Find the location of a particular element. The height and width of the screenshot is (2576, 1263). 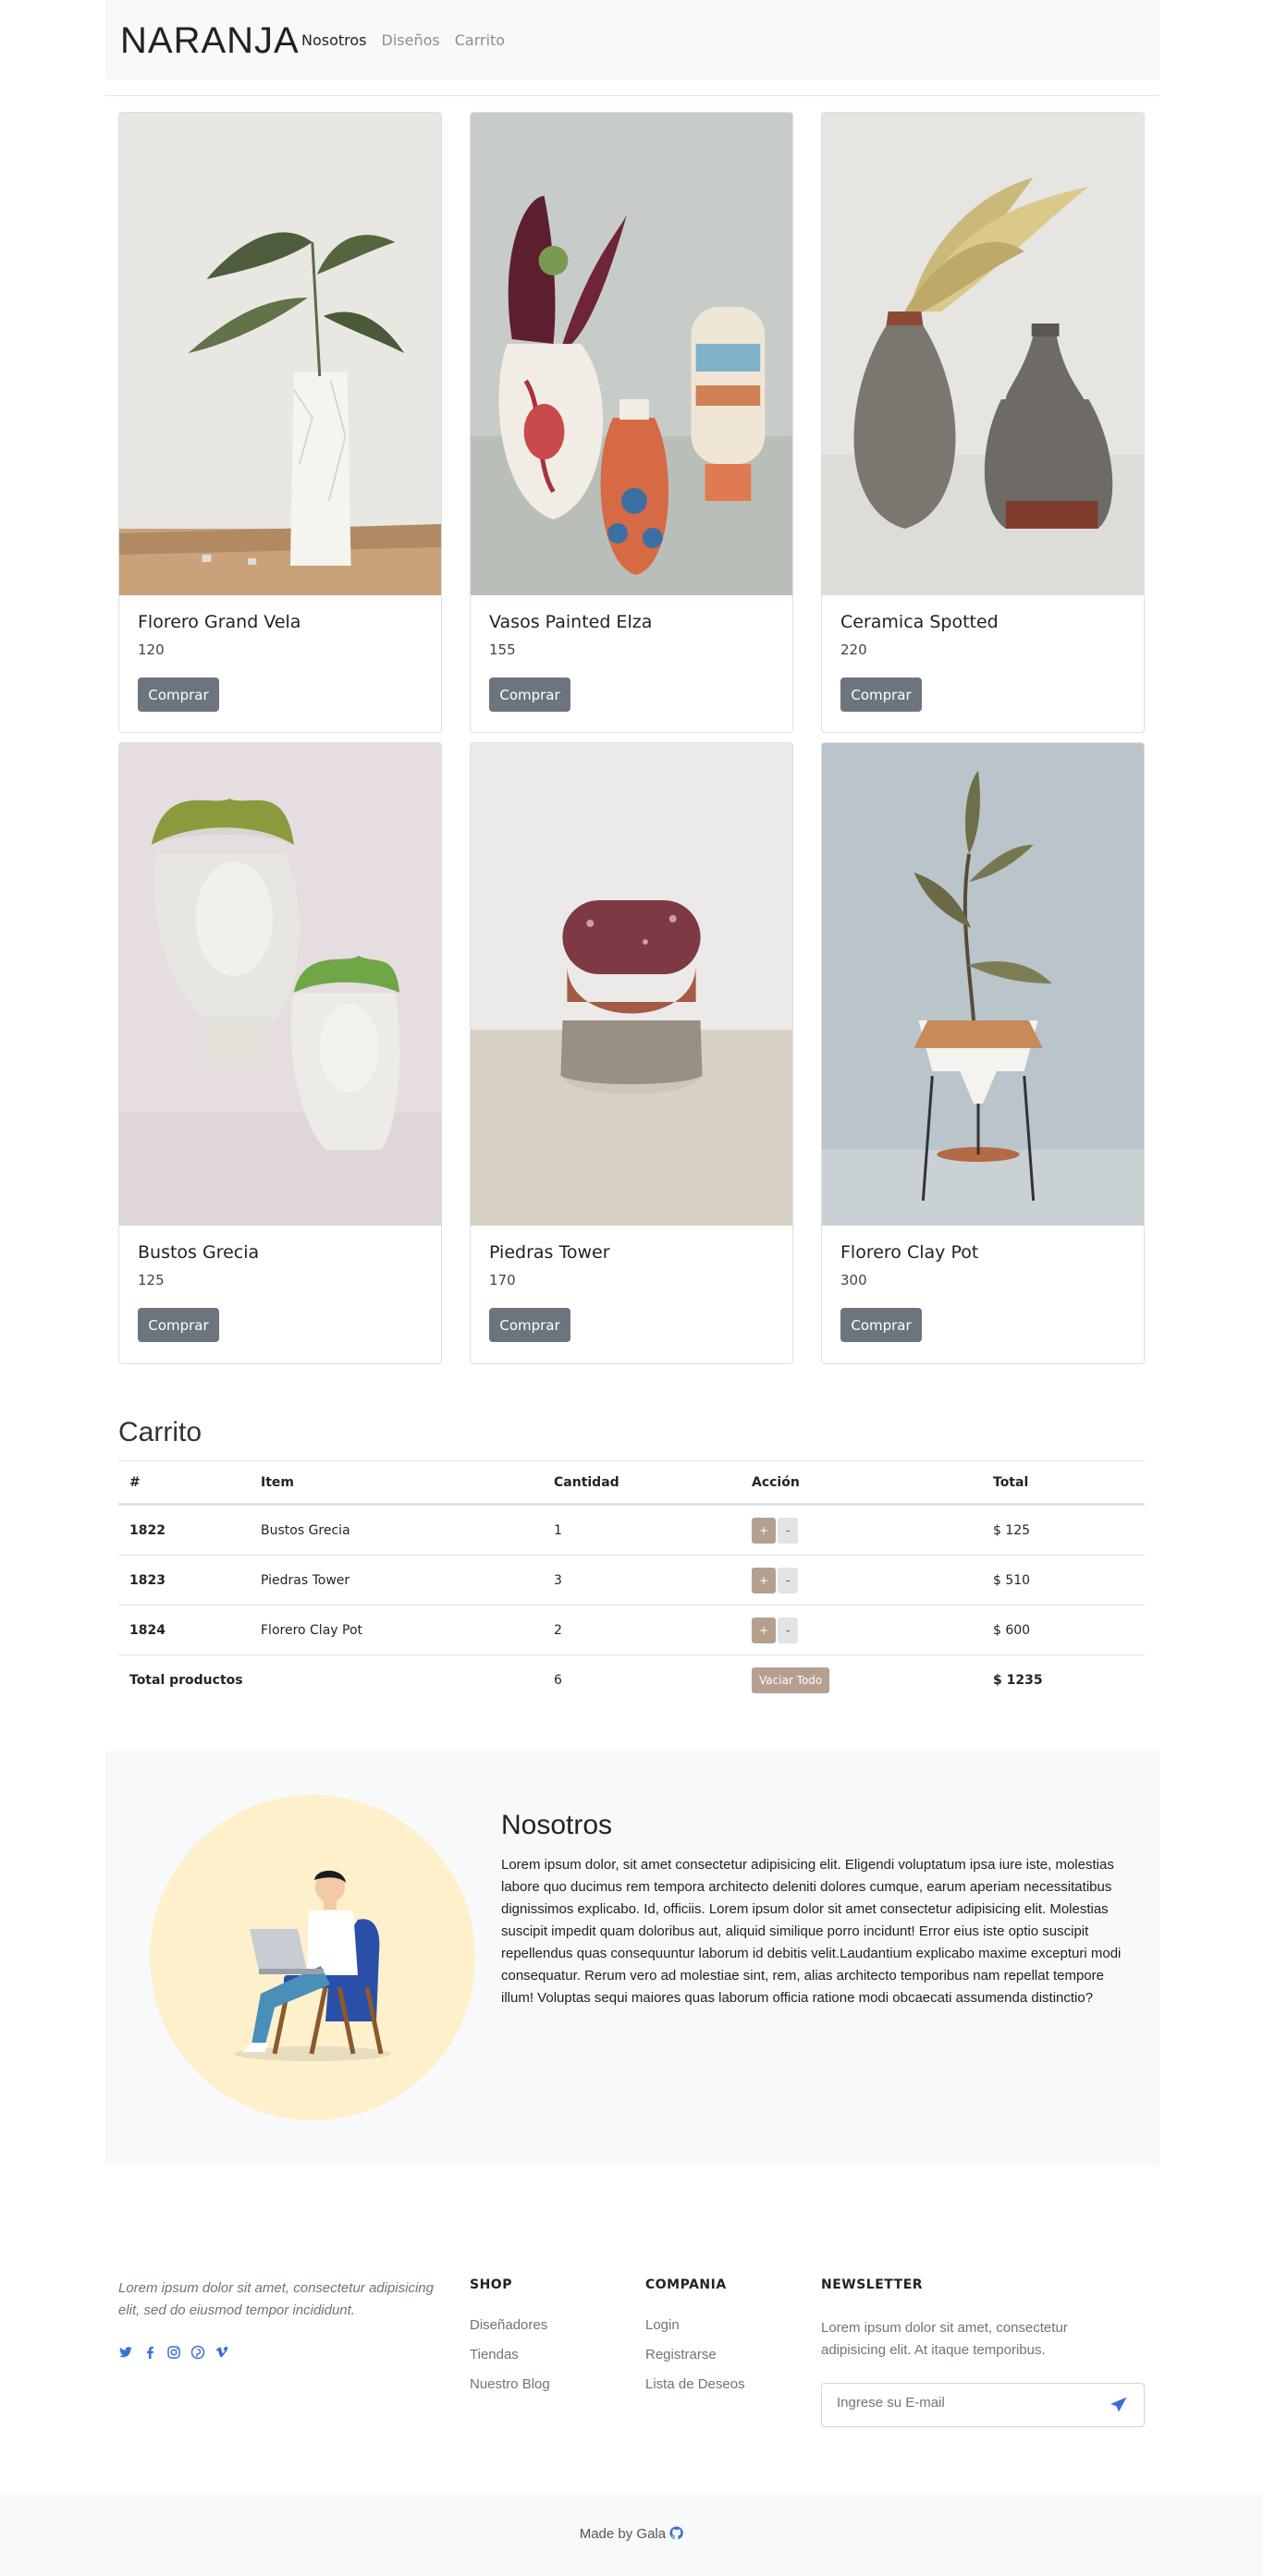

total-qty: 6 is located at coordinates (558, 1680).